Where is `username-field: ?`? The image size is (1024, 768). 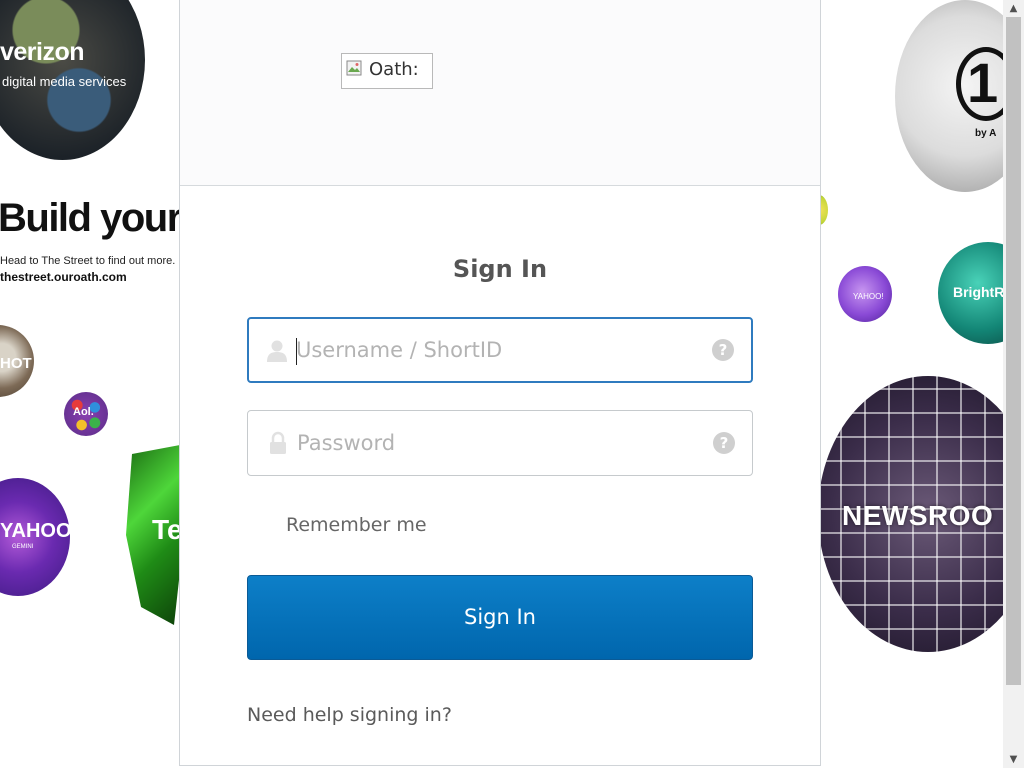
username-field: ? is located at coordinates (500, 350).